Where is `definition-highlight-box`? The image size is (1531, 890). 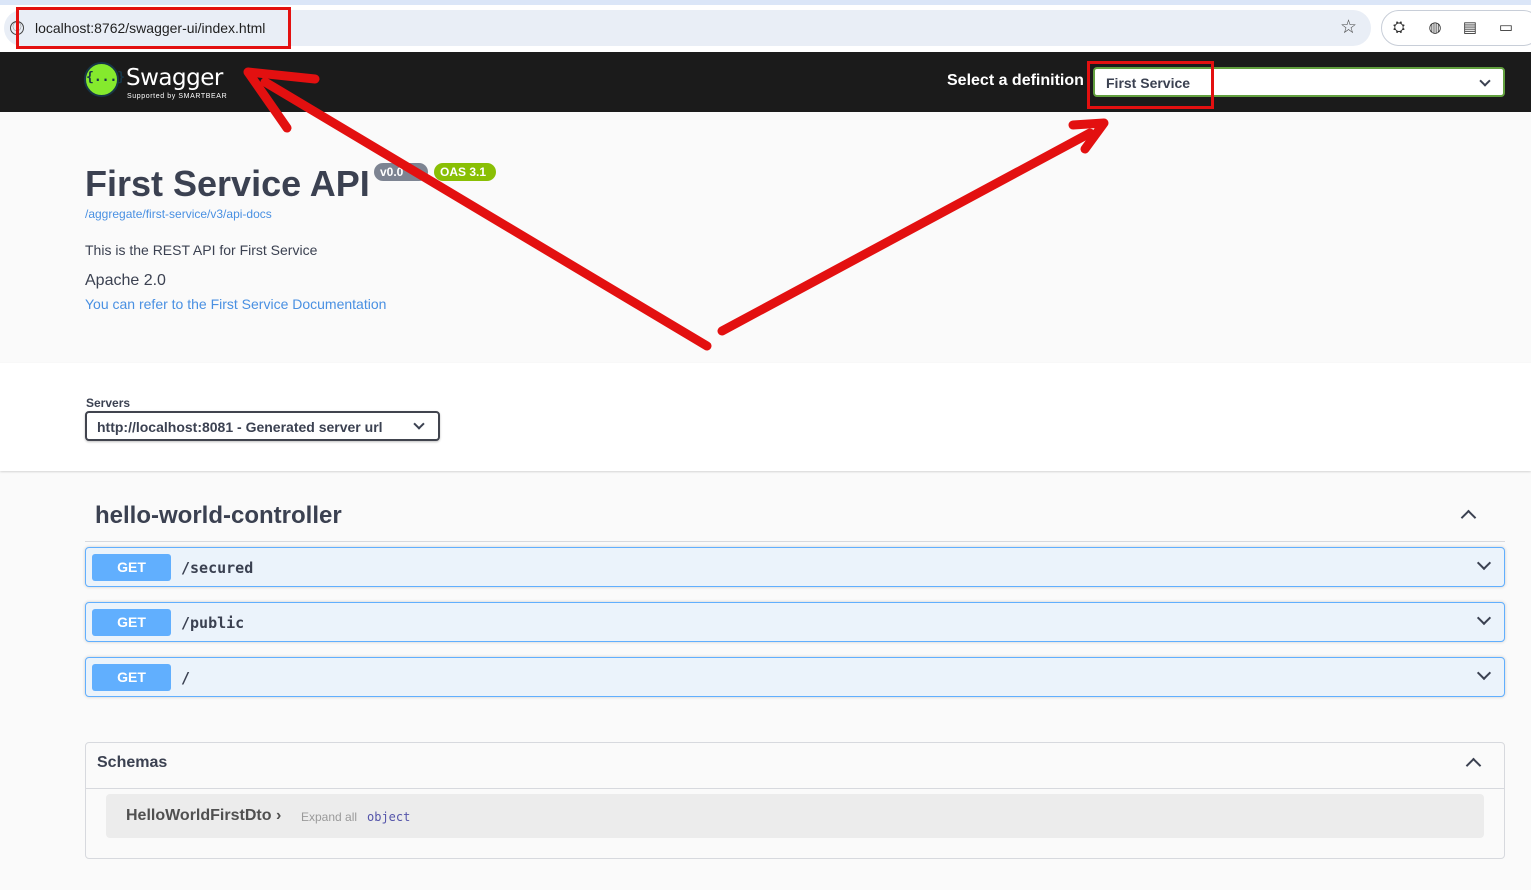
definition-highlight-box is located at coordinates (1150, 85).